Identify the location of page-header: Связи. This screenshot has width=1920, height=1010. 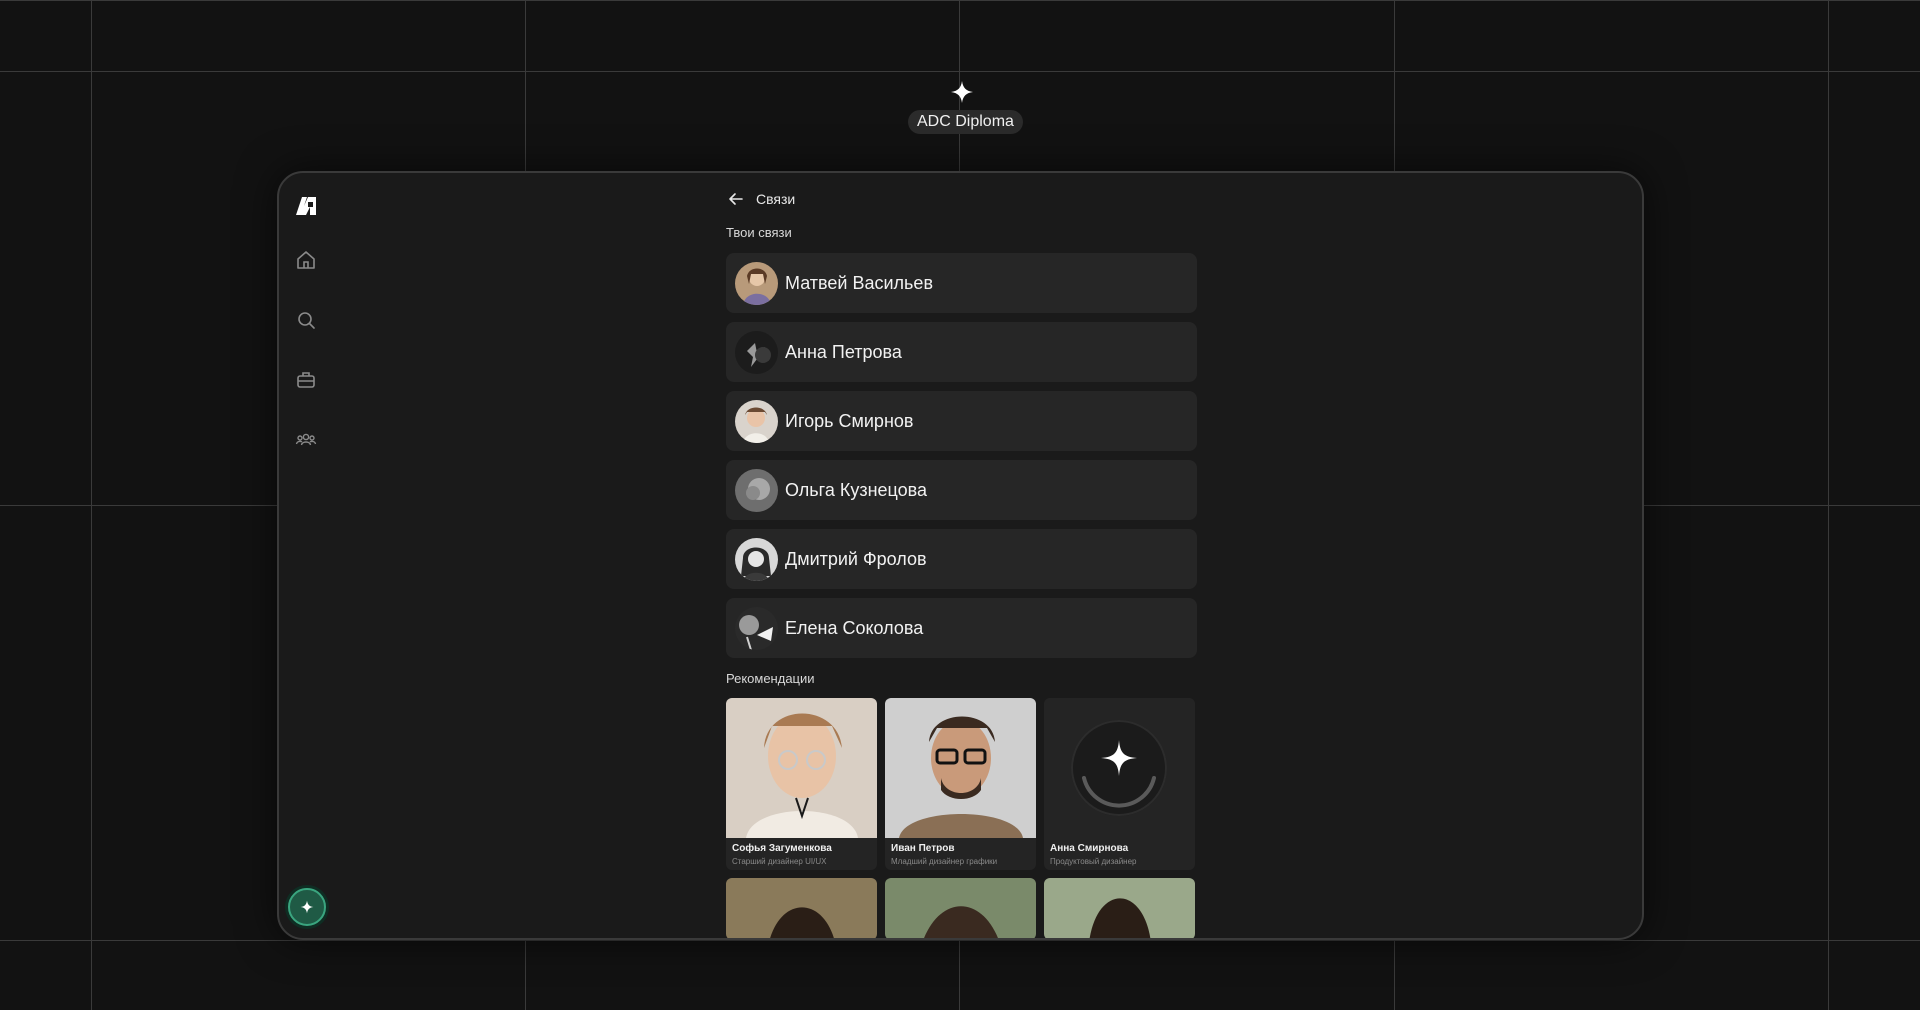
(760, 199).